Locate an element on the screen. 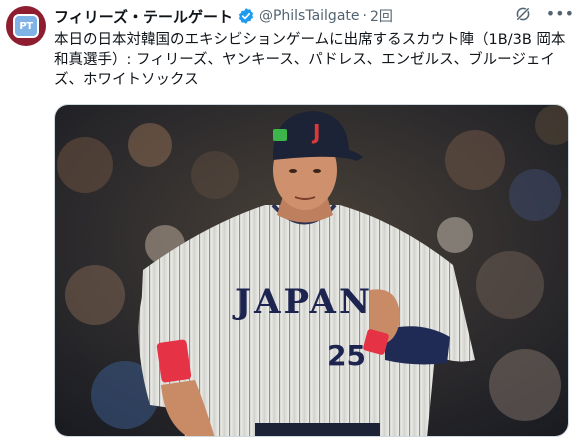 This screenshot has height=441, width=586. avatar: PT is located at coordinates (26, 26).